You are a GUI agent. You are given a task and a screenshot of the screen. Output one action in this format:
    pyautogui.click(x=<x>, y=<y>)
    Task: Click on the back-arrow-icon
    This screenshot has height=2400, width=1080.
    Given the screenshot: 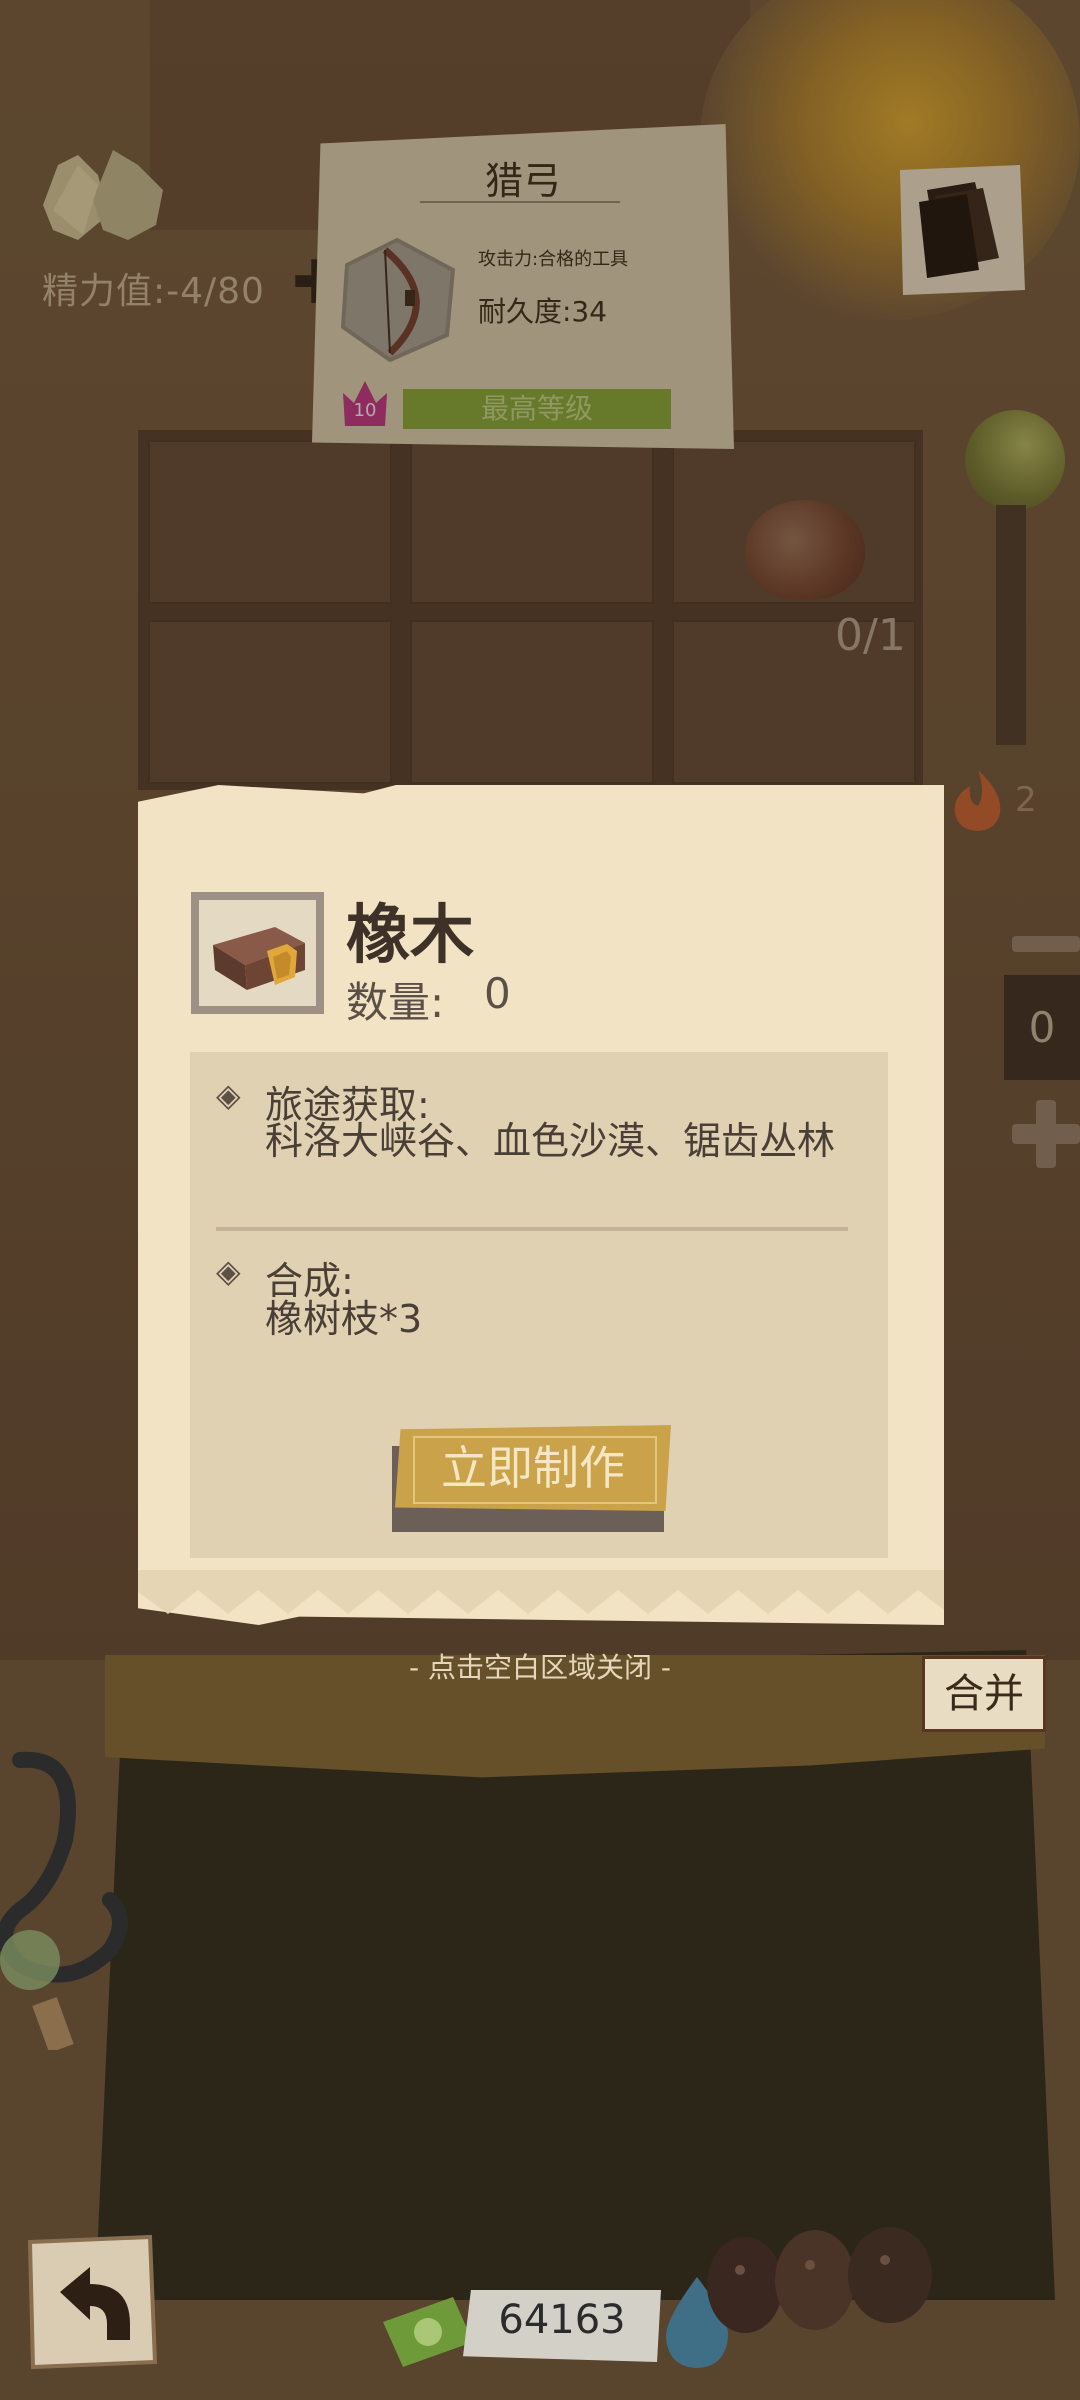 What is the action you would take?
    pyautogui.click(x=92, y=2302)
    